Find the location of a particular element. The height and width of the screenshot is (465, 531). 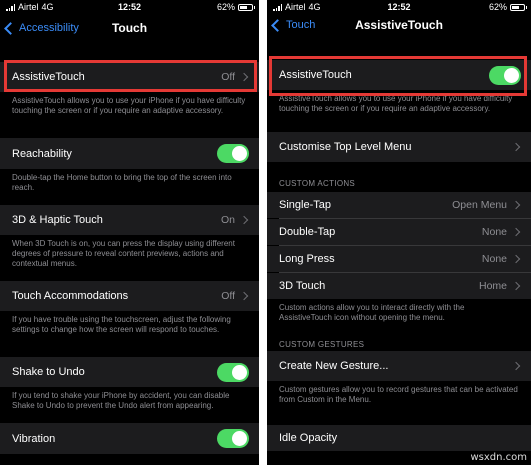

shake-to-undo-toggle is located at coordinates (233, 372).